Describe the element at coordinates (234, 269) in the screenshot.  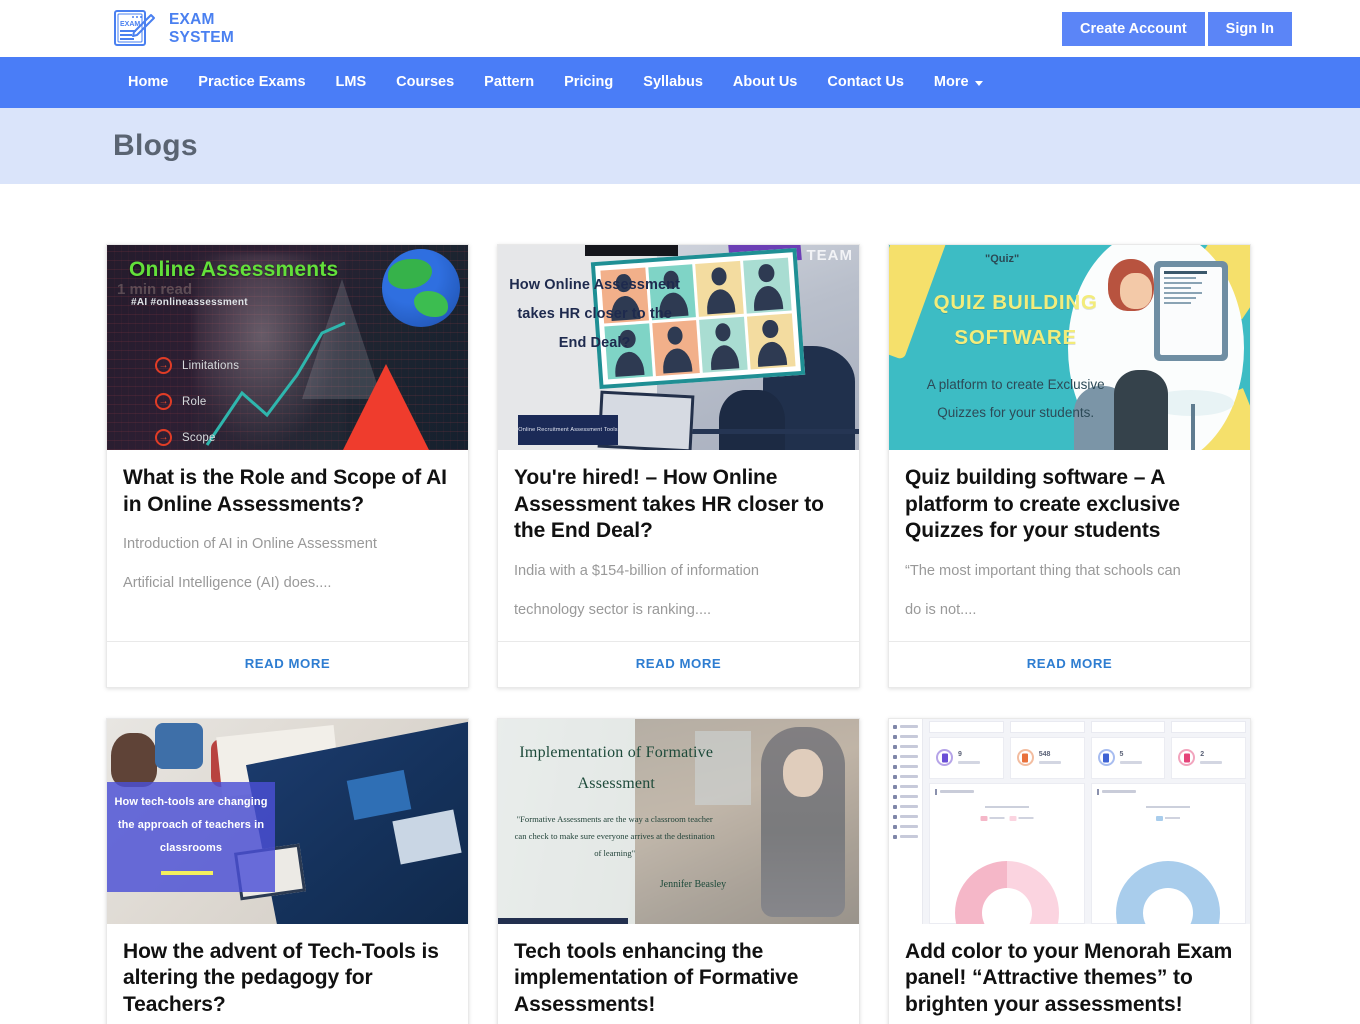
I see `thumb-headline: Online Assessments` at that location.